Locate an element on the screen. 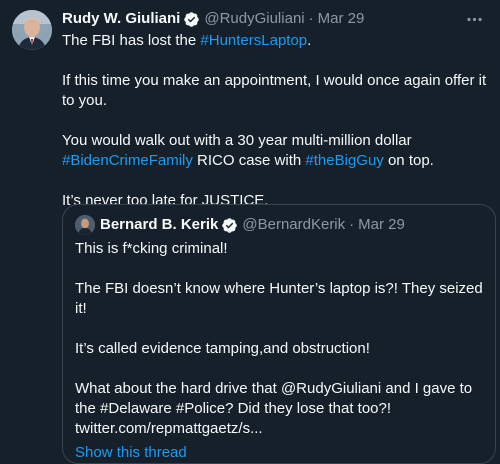 The width and height of the screenshot is (500, 464). more-options-button is located at coordinates (474, 19).